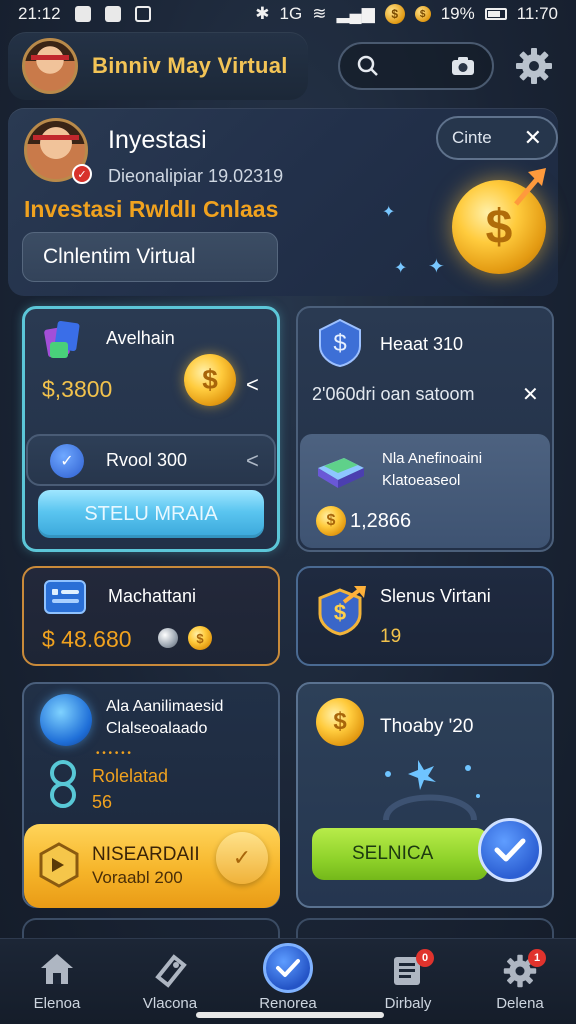  I want to click on home-icon, so click(57, 969).